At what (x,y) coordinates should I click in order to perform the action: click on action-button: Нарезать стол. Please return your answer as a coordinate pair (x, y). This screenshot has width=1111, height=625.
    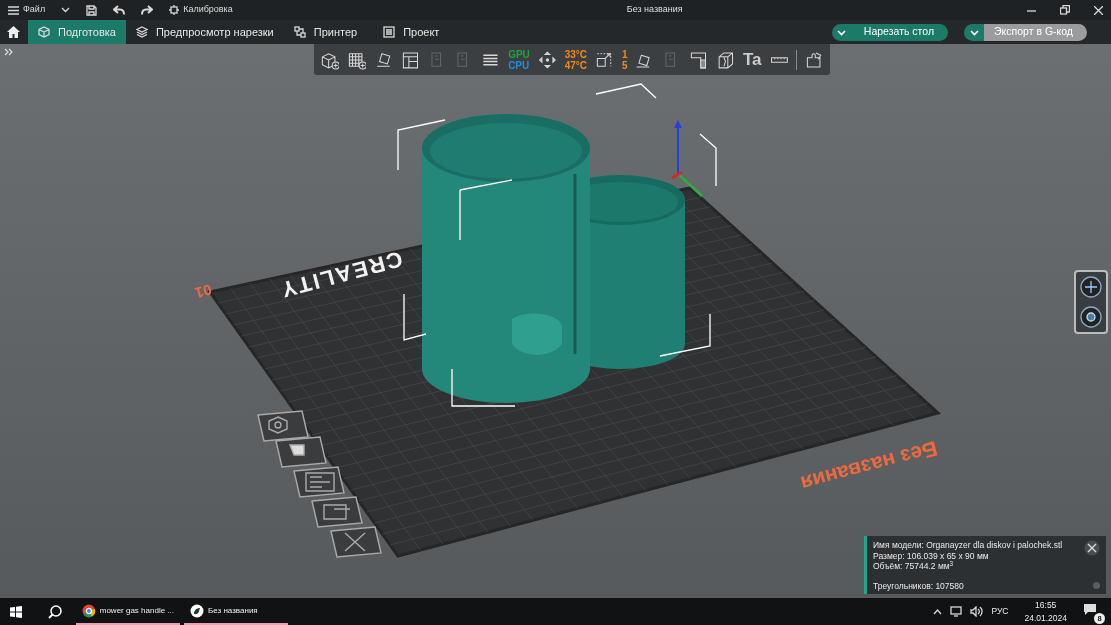
    Looking at the image, I should click on (899, 32).